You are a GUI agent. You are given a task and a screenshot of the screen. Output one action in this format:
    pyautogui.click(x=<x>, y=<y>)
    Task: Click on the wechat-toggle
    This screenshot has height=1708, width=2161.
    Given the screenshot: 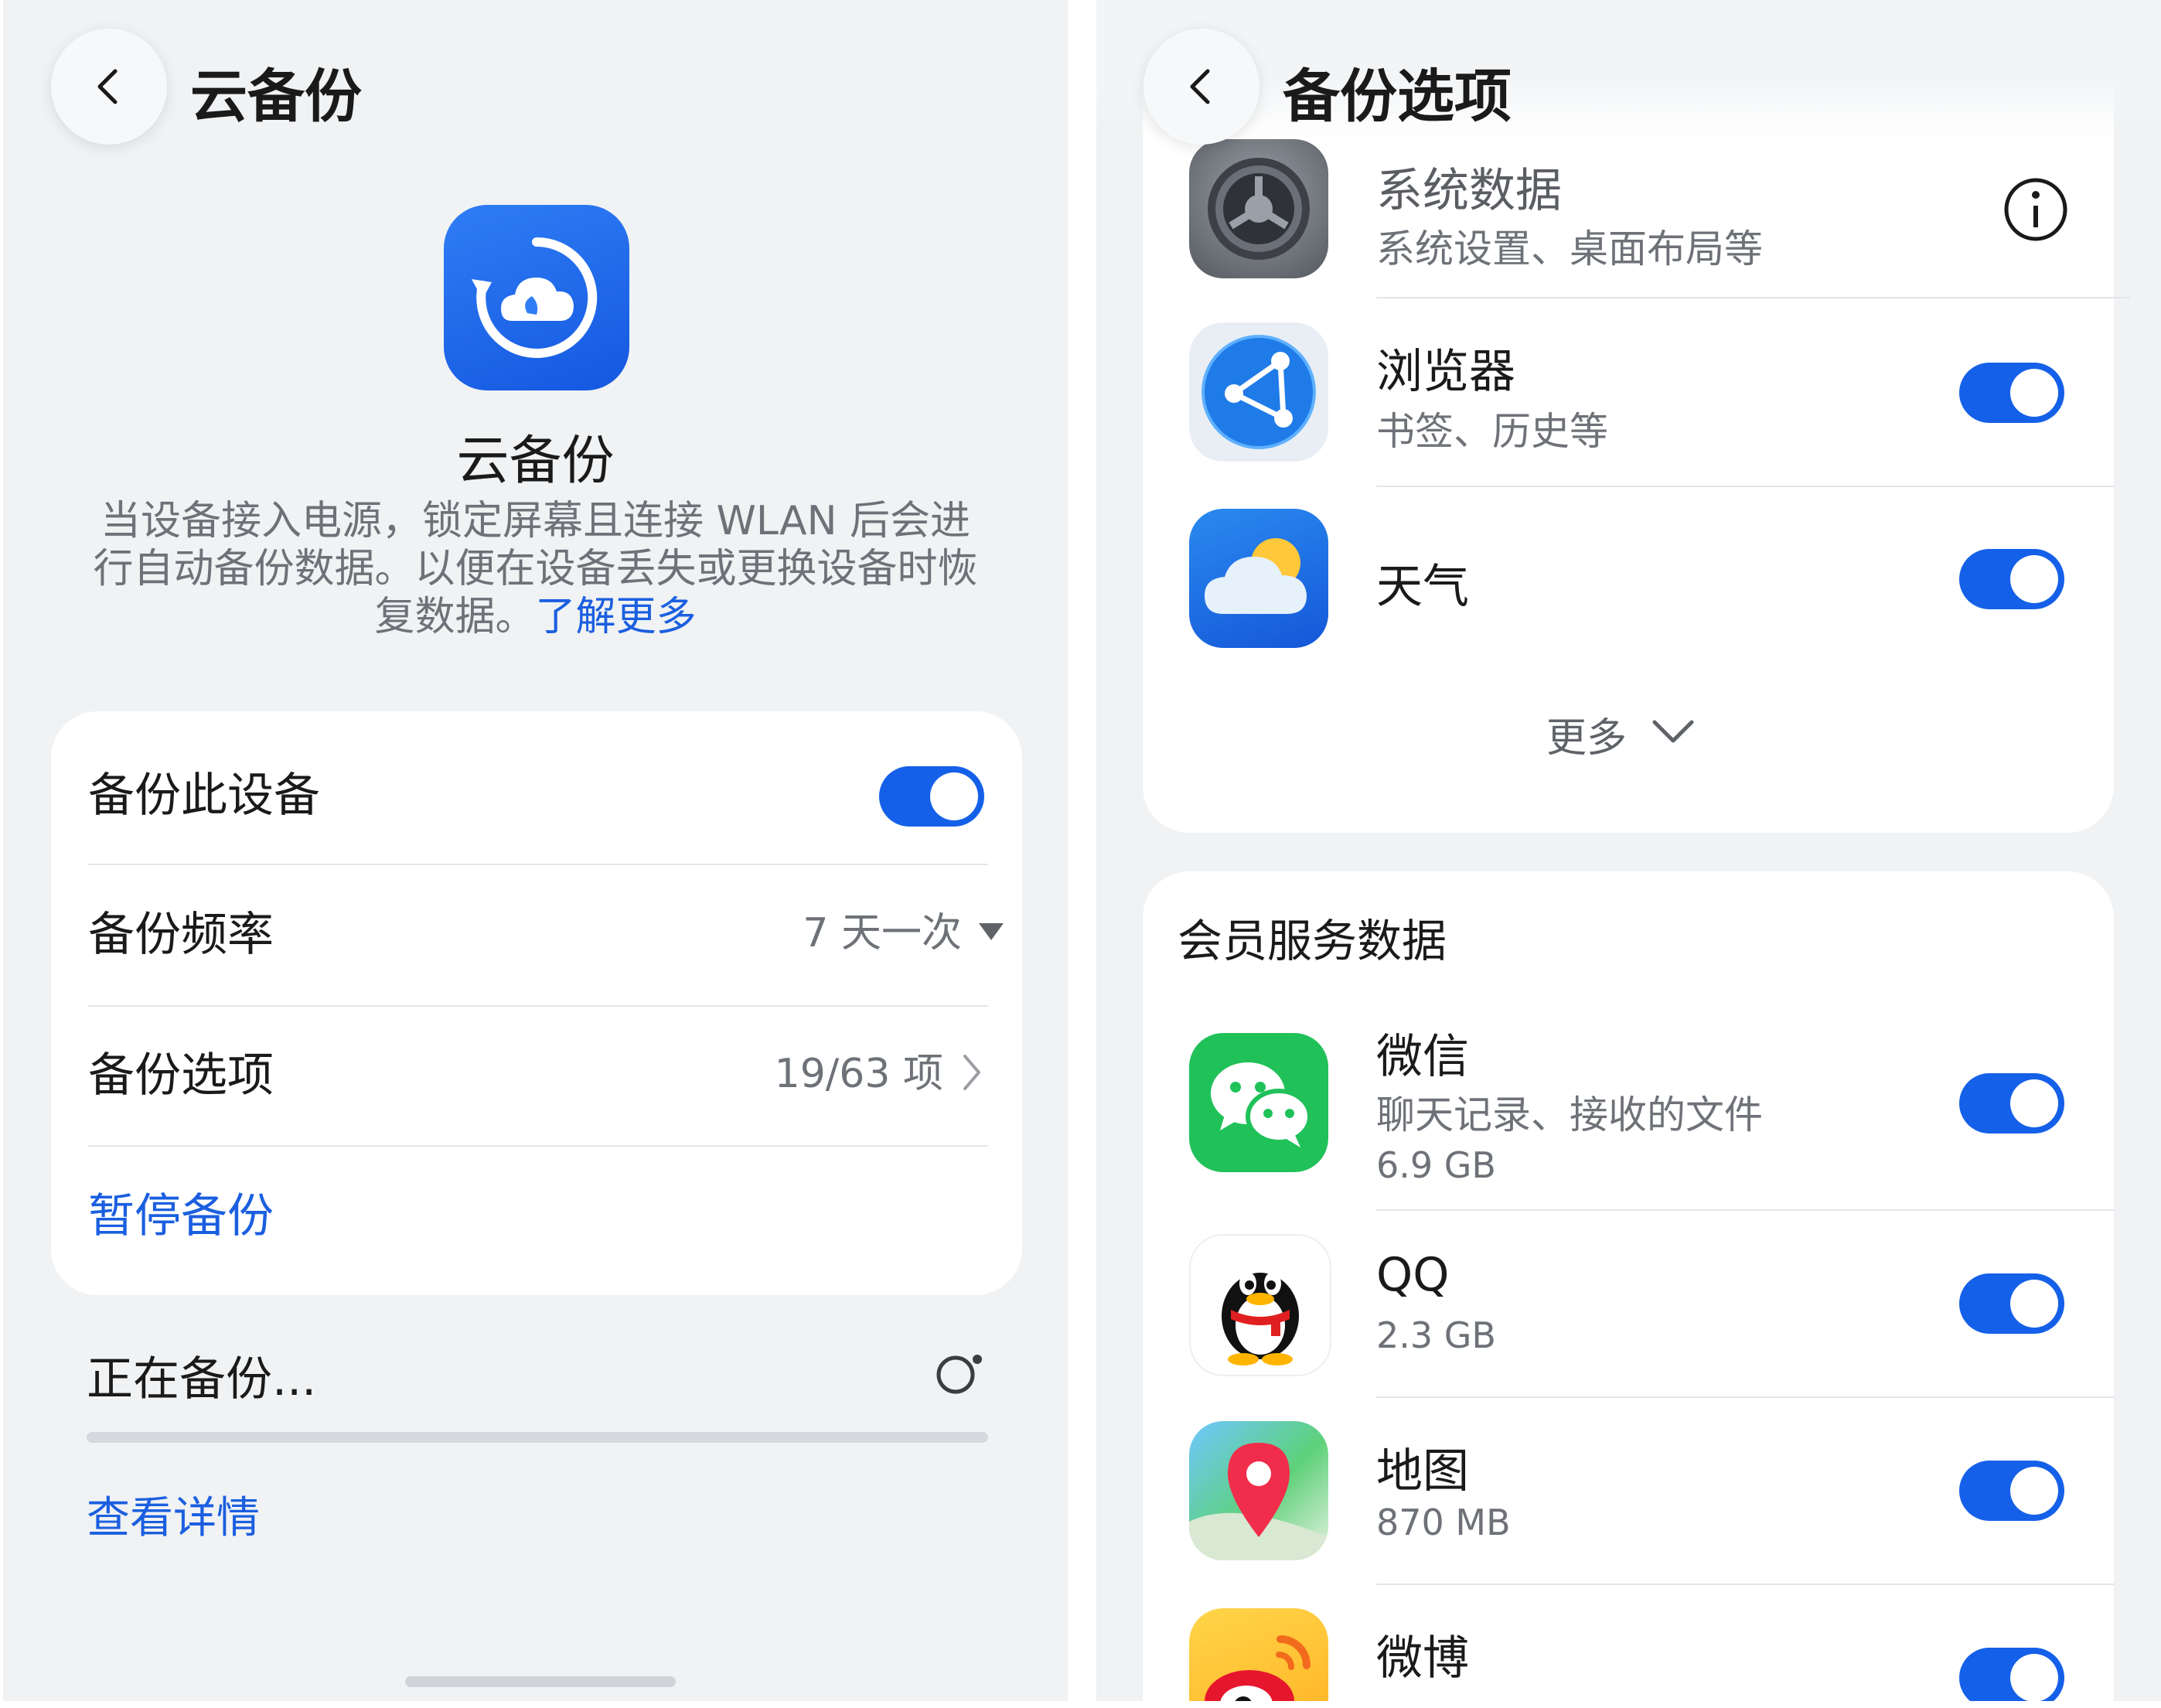 What is the action you would take?
    pyautogui.click(x=2011, y=1103)
    